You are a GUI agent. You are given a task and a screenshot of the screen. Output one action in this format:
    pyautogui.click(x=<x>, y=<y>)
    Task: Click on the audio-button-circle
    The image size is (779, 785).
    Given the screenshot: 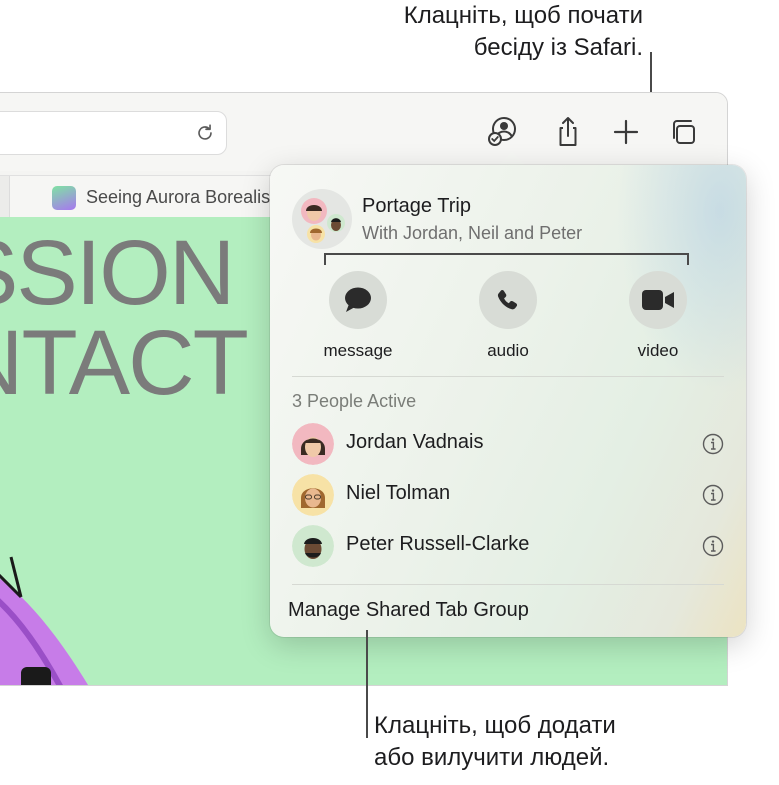 What is the action you would take?
    pyautogui.click(x=508, y=300)
    